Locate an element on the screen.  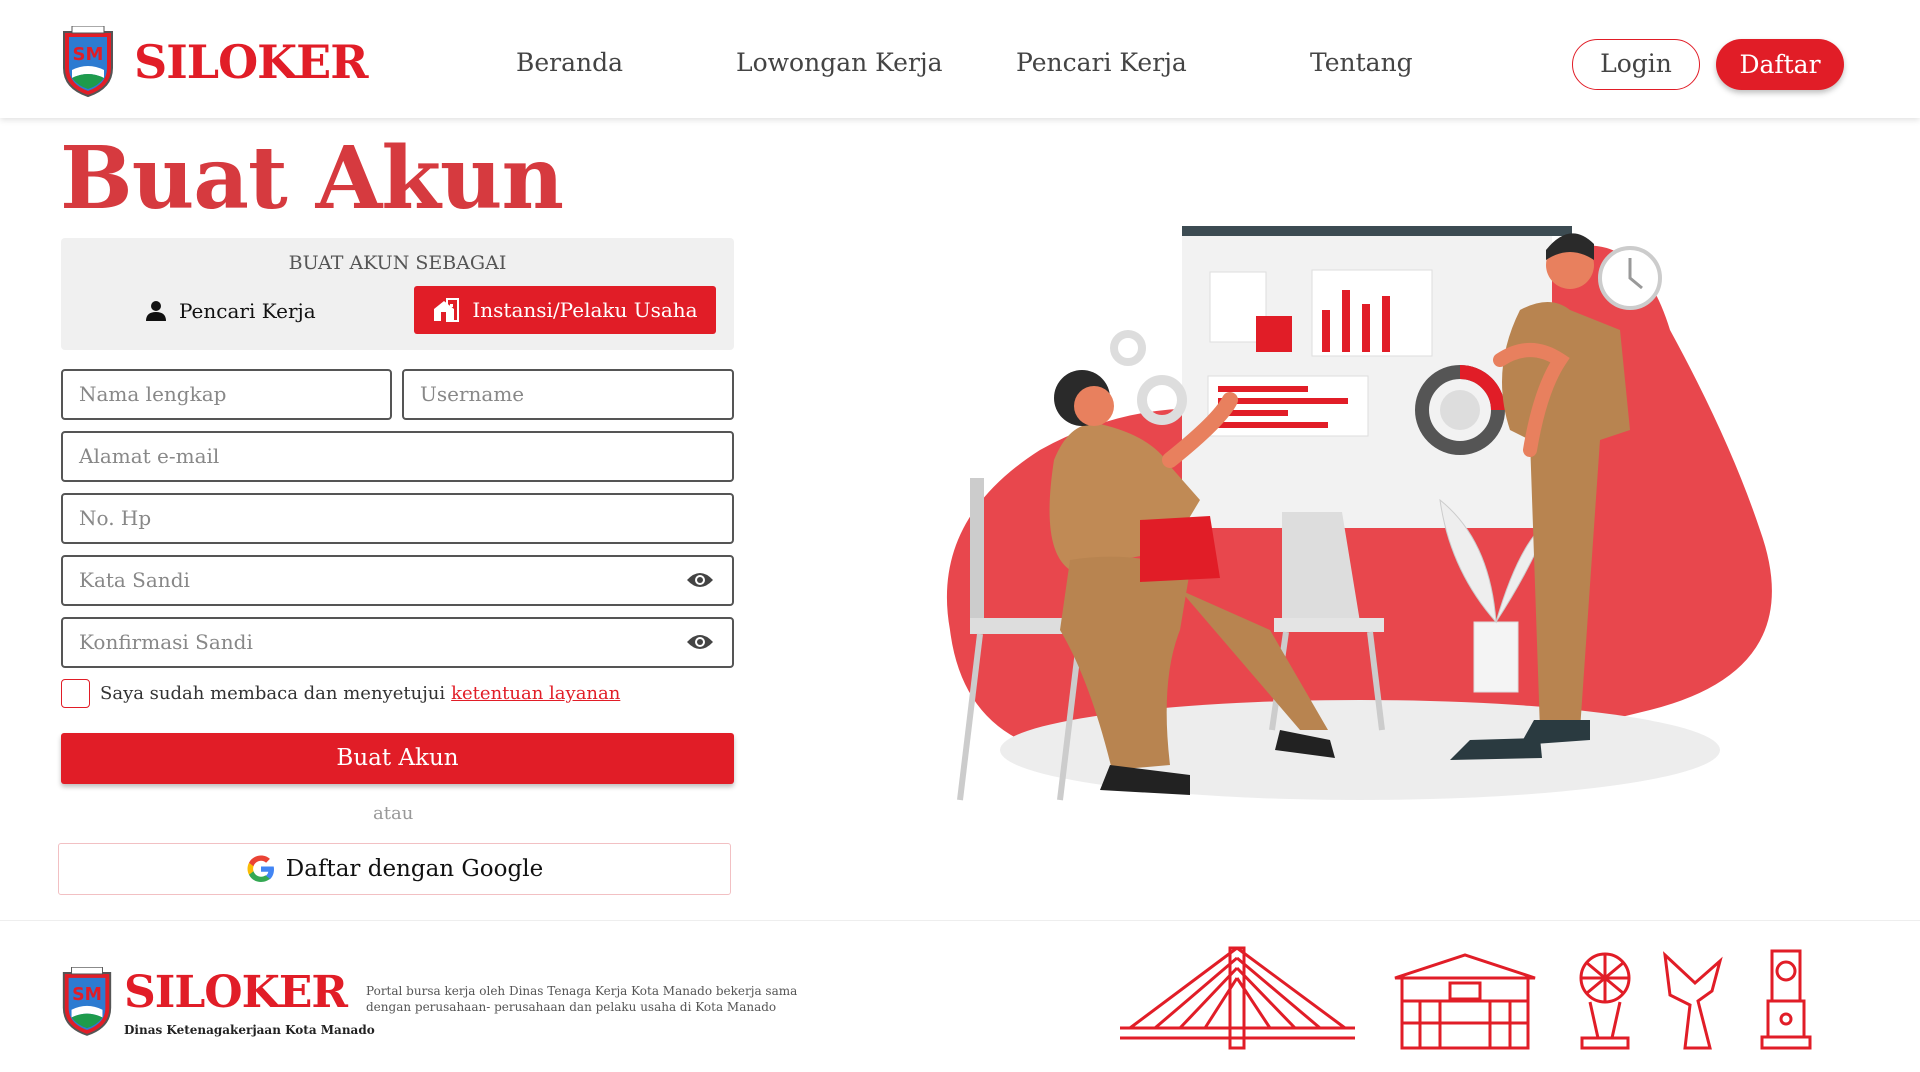
tower-monument-icon is located at coordinates (1786, 999).